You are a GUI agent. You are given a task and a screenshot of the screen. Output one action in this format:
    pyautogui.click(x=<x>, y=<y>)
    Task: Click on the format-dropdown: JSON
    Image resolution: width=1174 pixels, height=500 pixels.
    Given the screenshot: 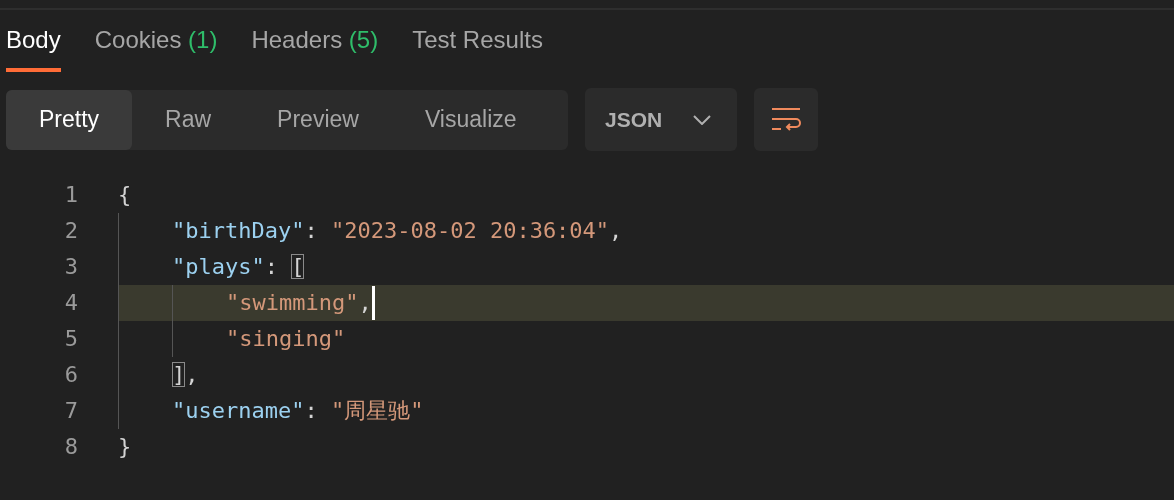 What is the action you would take?
    pyautogui.click(x=661, y=119)
    